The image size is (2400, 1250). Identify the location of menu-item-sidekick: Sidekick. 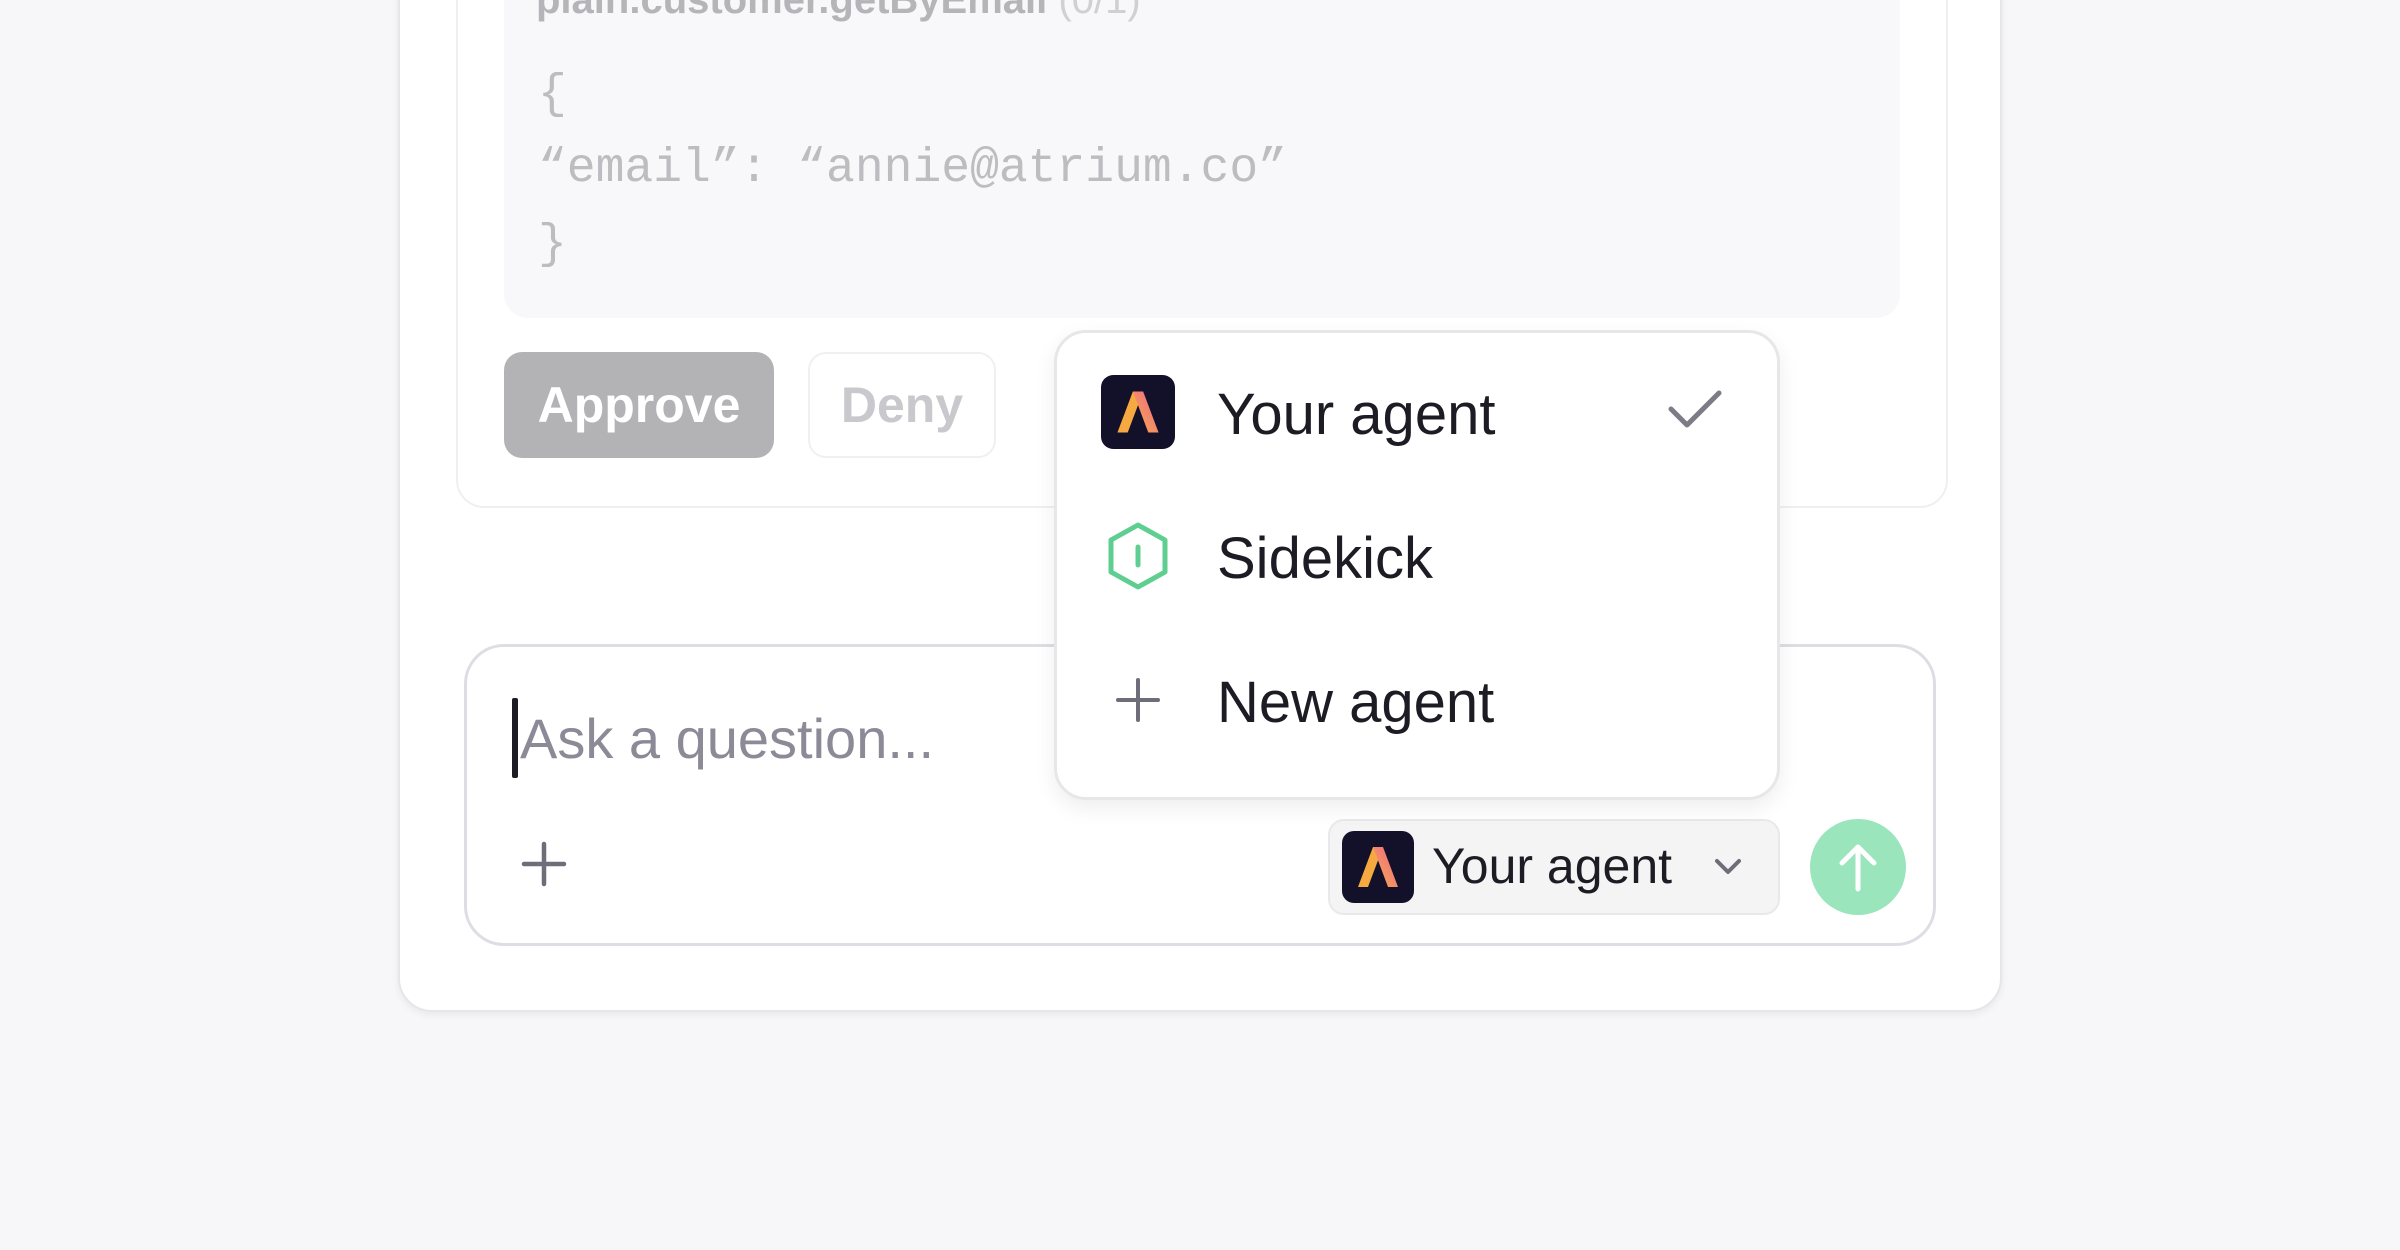
(1417, 557).